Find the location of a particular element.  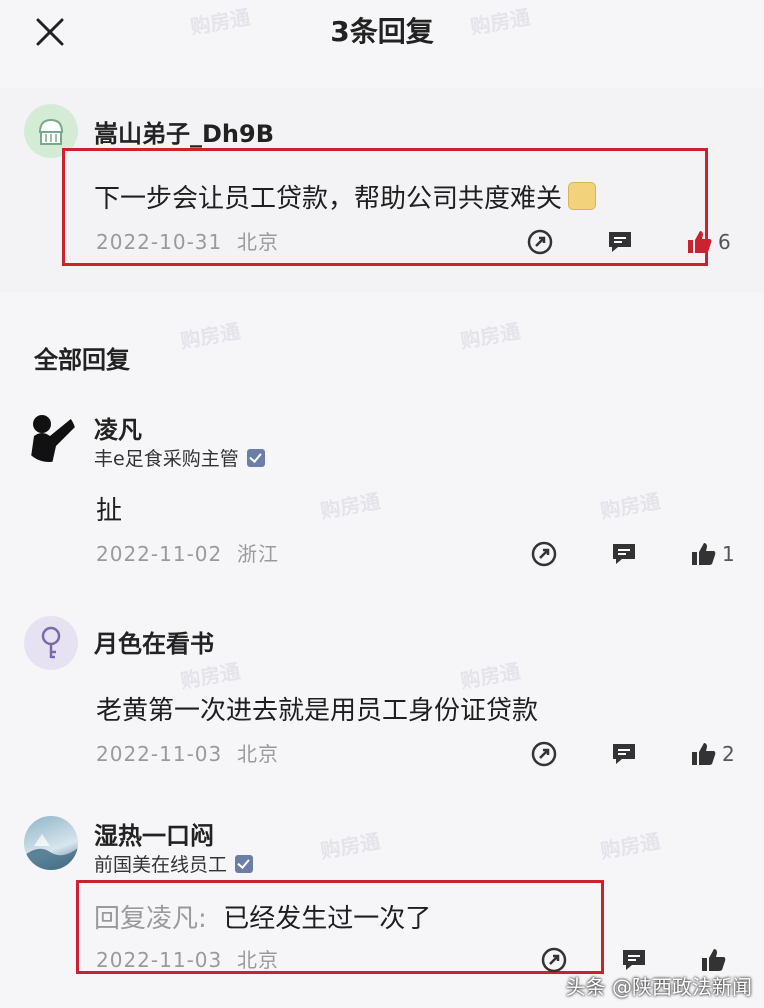

like-count: 6 is located at coordinates (724, 242).